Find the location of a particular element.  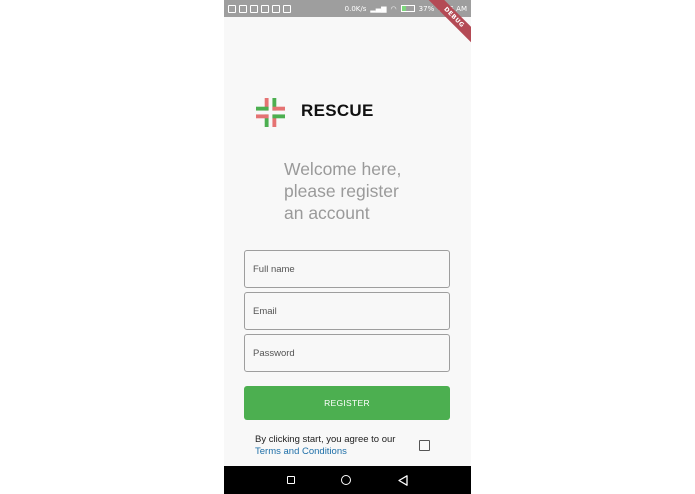

home-icon is located at coordinates (346, 480).